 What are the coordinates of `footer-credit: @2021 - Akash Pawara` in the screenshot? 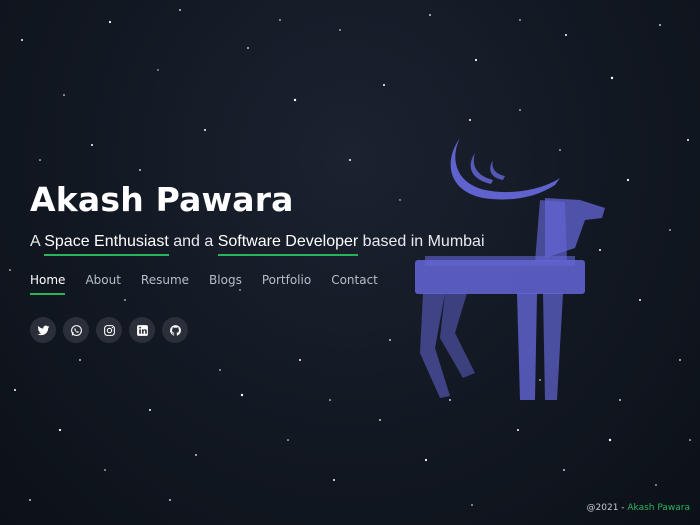 It's located at (638, 508).